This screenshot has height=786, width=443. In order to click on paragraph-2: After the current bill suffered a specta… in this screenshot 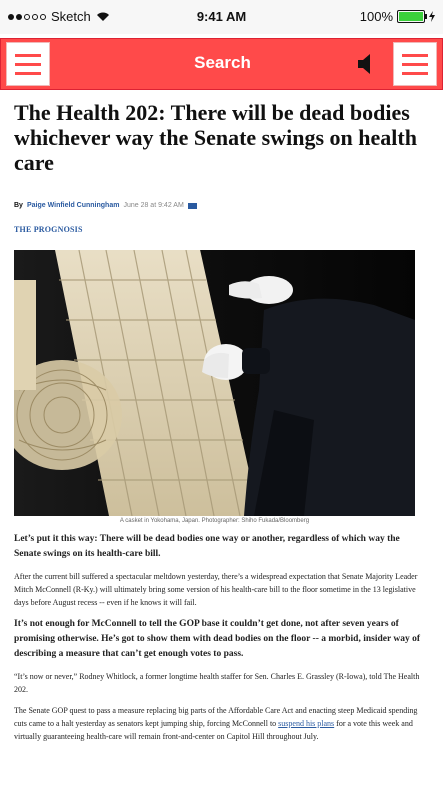, I will do `click(216, 589)`.